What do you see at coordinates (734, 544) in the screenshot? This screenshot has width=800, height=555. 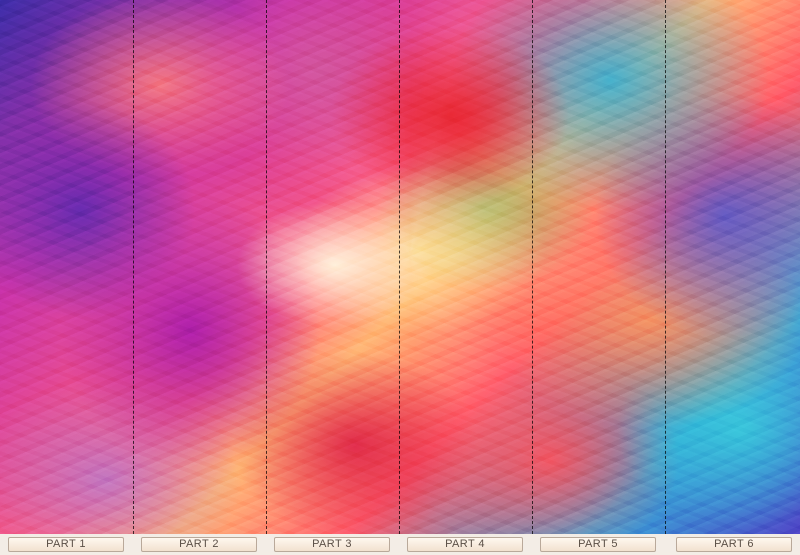 I see `part-6-tab: PART 6` at bounding box center [734, 544].